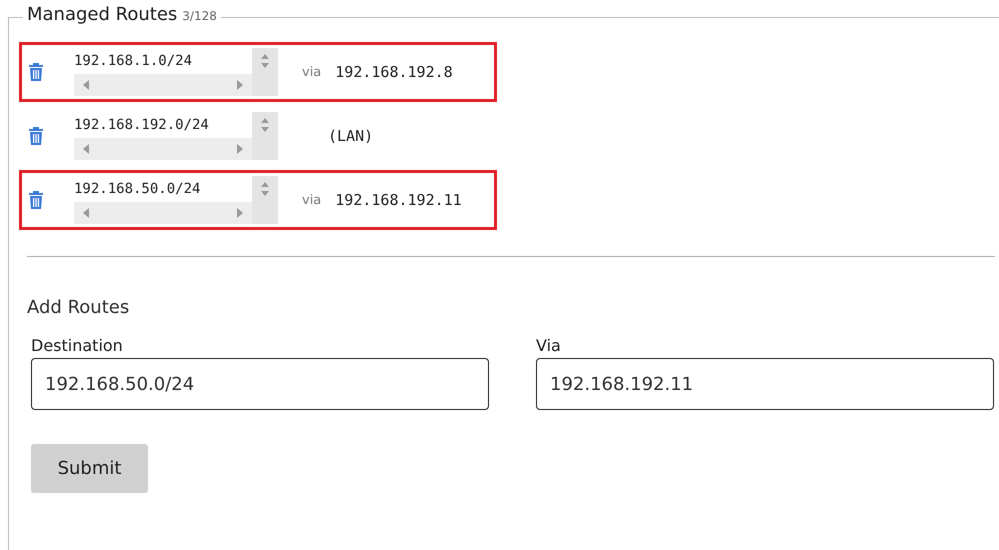 Image resolution: width=999 pixels, height=550 pixels. I want to click on field-label: Destination, so click(77, 345).